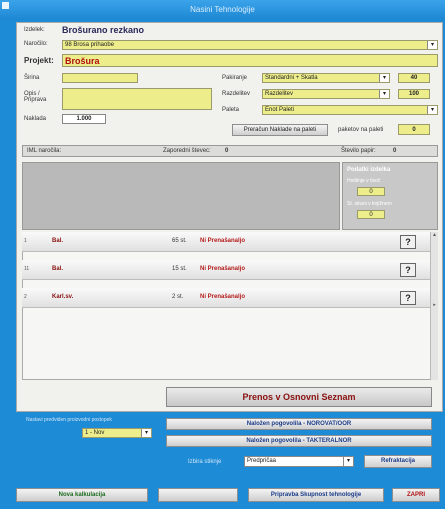 The width and height of the screenshot is (445, 509). I want to click on nova-kalkulacija-button: Nova kalkulacija, so click(82, 495).